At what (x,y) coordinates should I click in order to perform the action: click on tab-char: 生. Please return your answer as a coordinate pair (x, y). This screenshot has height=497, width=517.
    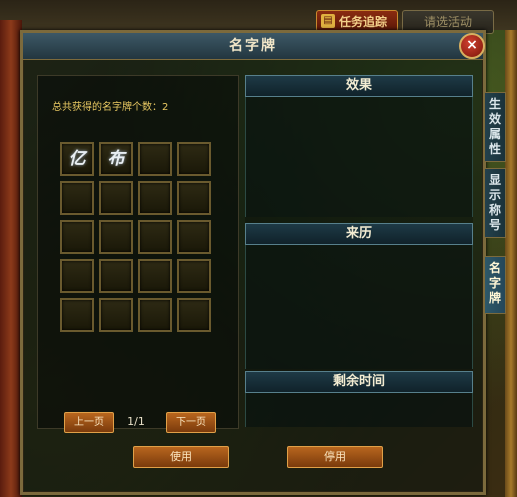
    Looking at the image, I should click on (494, 104).